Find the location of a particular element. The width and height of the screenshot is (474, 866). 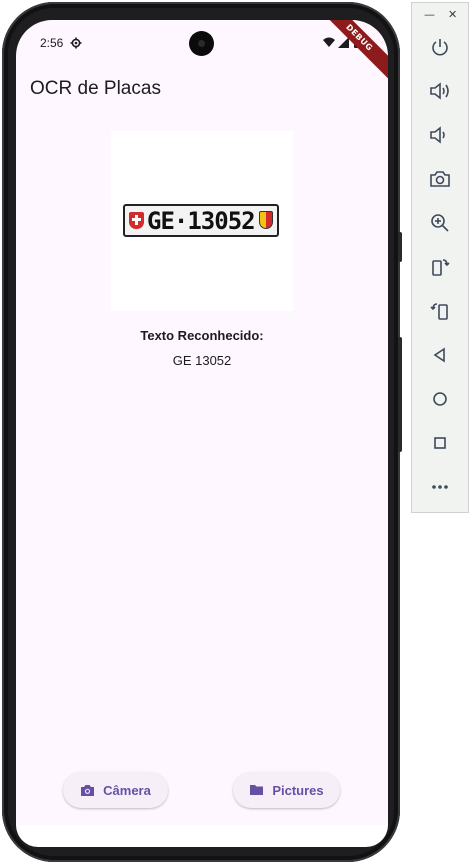

plate-text: GE·13052 is located at coordinates (201, 221).